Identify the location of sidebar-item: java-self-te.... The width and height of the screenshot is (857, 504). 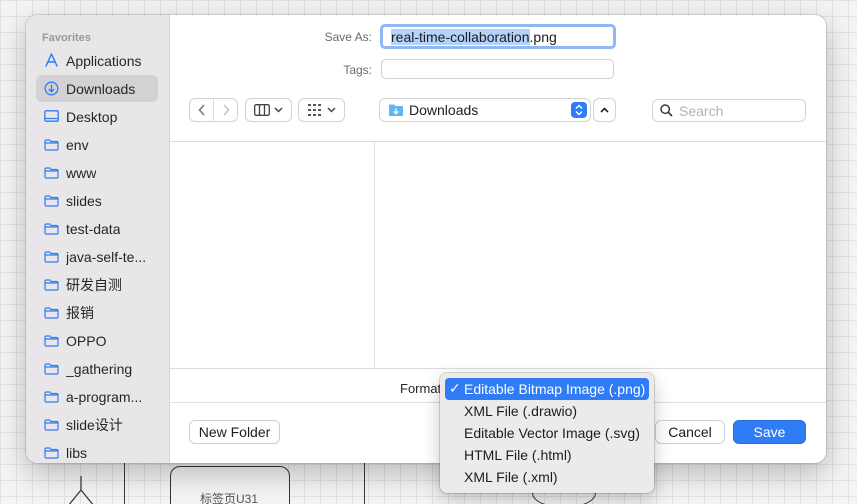
(97, 256).